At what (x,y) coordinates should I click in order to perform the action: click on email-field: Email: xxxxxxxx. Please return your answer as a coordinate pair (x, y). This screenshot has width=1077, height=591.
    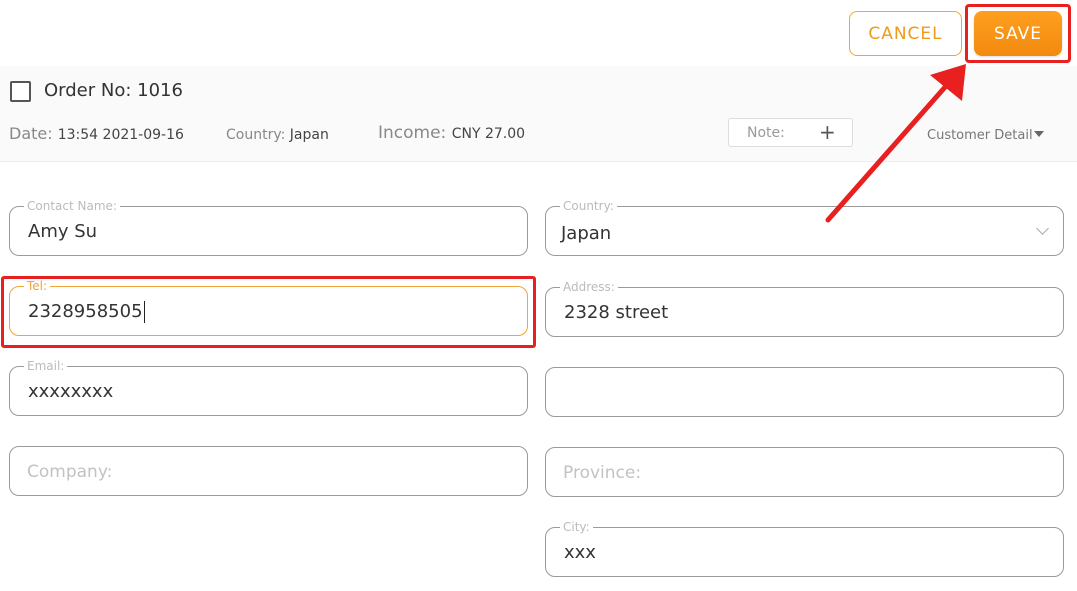
    Looking at the image, I should click on (268, 387).